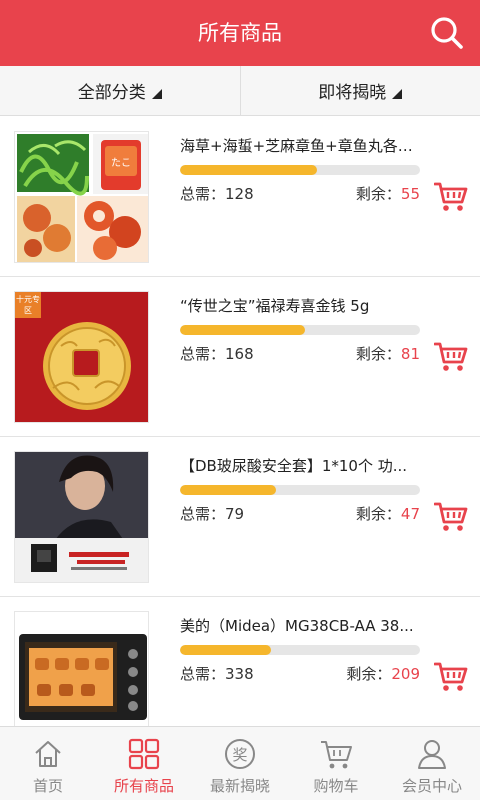 This screenshot has width=480, height=800. I want to click on search-icon, so click(447, 33).